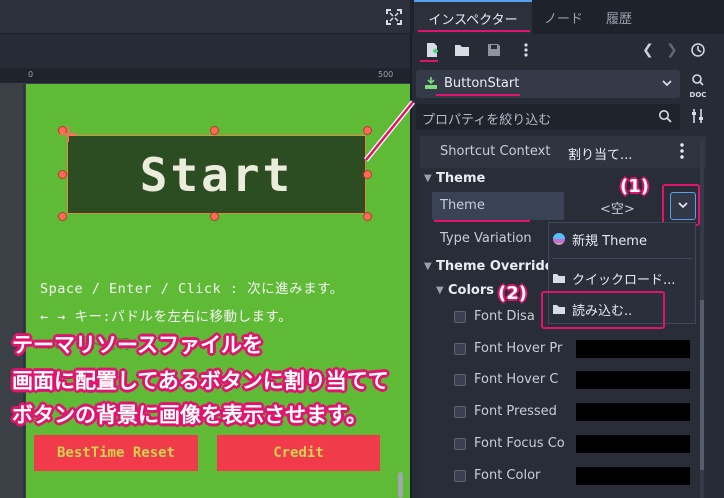 Image resolution: width=724 pixels, height=498 pixels. I want to click on save-icon, so click(494, 50).